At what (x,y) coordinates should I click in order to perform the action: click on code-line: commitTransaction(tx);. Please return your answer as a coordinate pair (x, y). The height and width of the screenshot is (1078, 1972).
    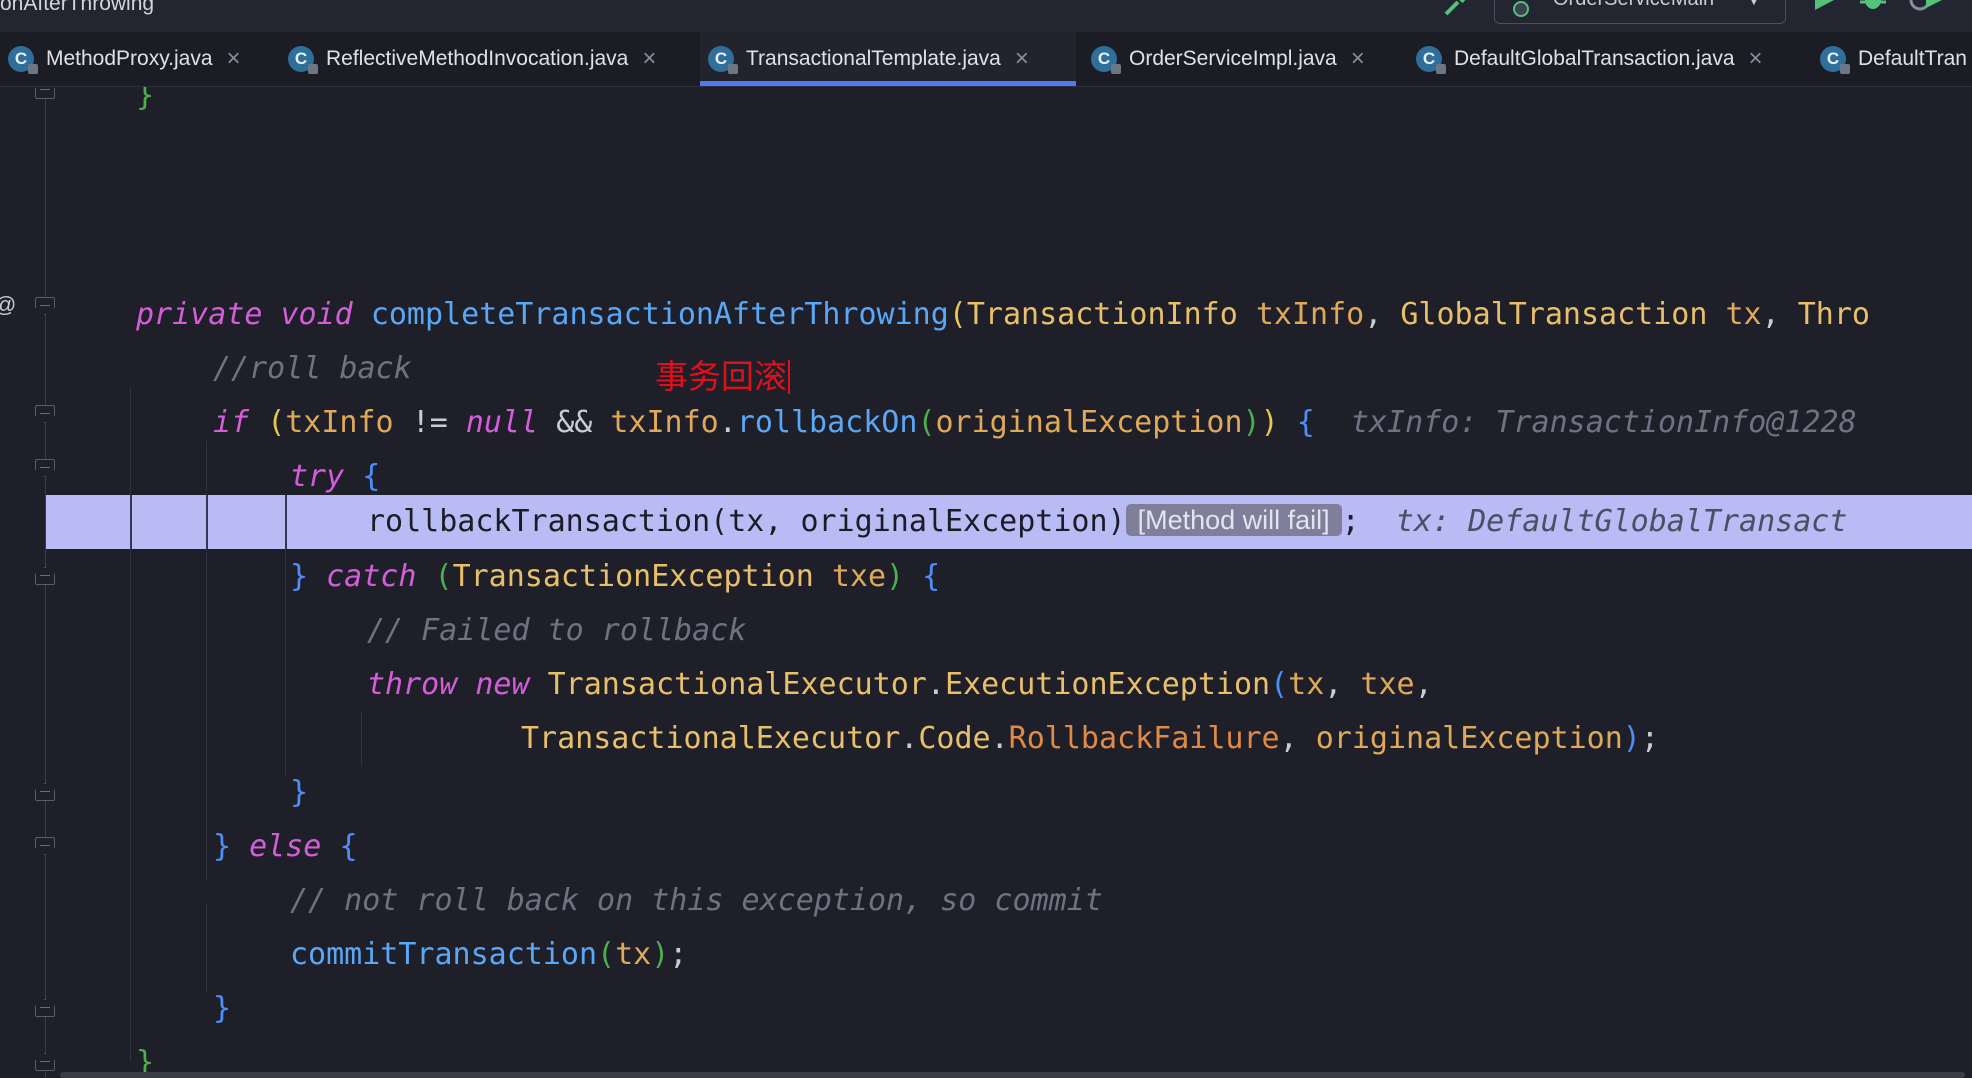
    Looking at the image, I should click on (986, 955).